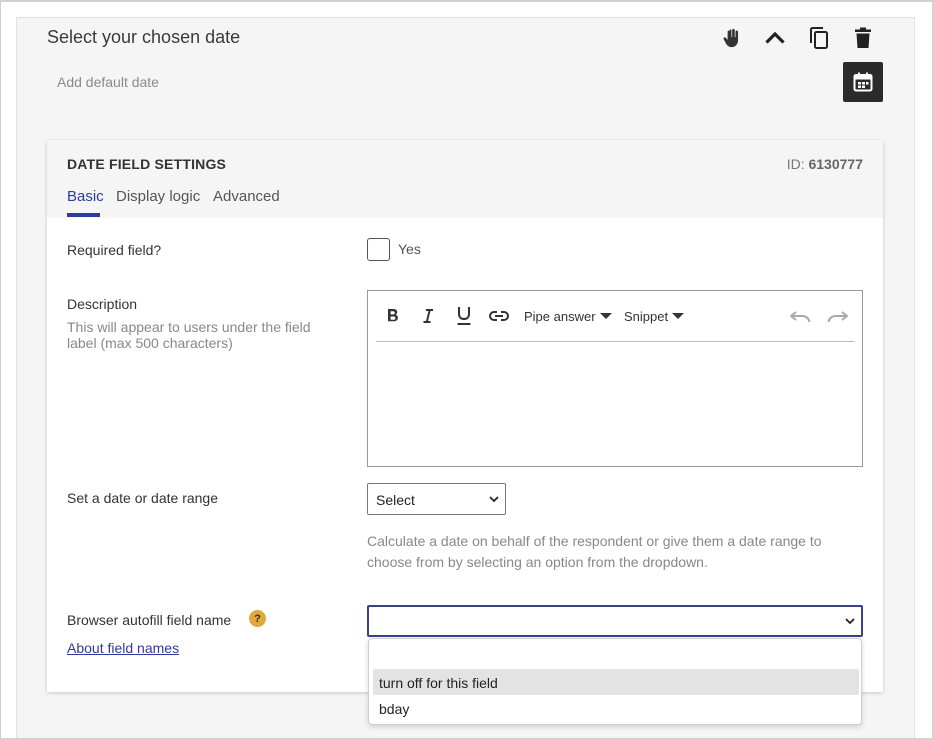 The height and width of the screenshot is (739, 933). Describe the element at coordinates (158, 196) in the screenshot. I see `tab-display-logic: Display logic` at that location.